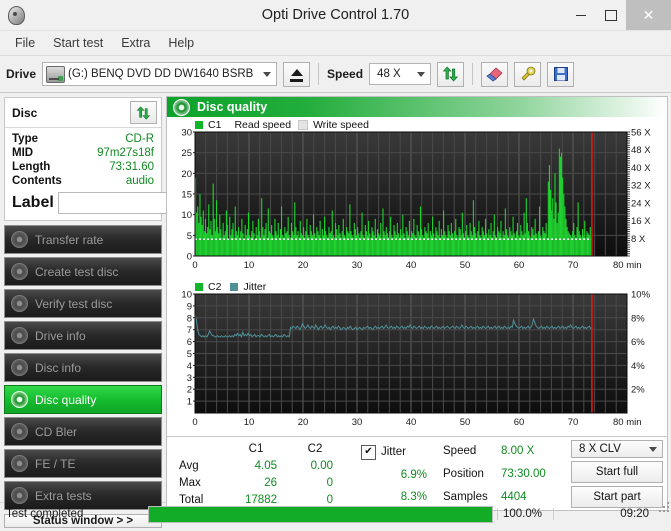  Describe the element at coordinates (63, 495) in the screenshot. I see `sidebar-item-label: Extra tests` at that location.